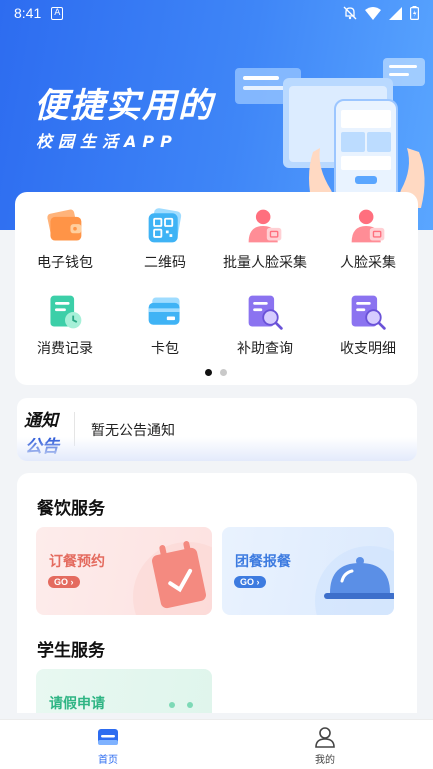 The width and height of the screenshot is (433, 769). What do you see at coordinates (108, 737) in the screenshot?
I see `home-icon` at bounding box center [108, 737].